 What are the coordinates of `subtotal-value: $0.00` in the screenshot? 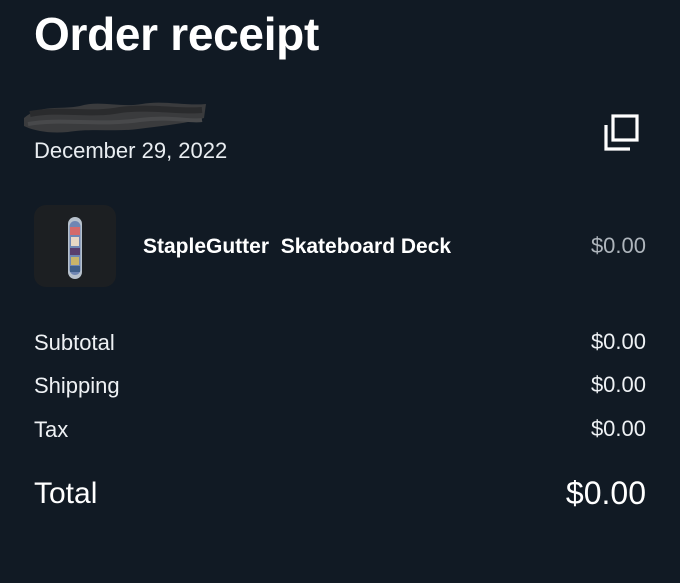 It's located at (618, 341).